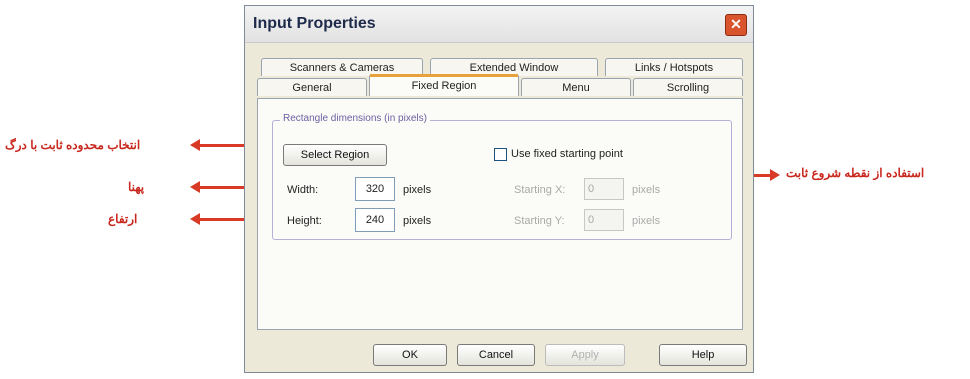  I want to click on active-tab-highlight, so click(444, 75).